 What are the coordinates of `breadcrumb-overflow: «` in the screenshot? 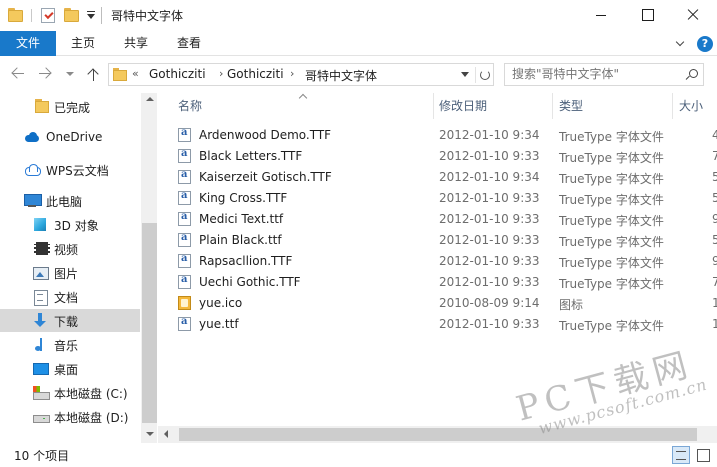 It's located at (135, 73).